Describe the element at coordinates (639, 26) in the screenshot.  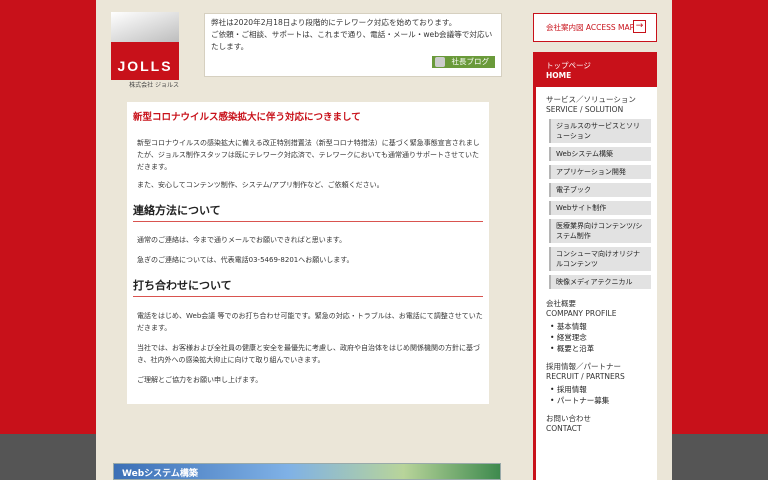
I see `arrow-right-icon: →` at that location.